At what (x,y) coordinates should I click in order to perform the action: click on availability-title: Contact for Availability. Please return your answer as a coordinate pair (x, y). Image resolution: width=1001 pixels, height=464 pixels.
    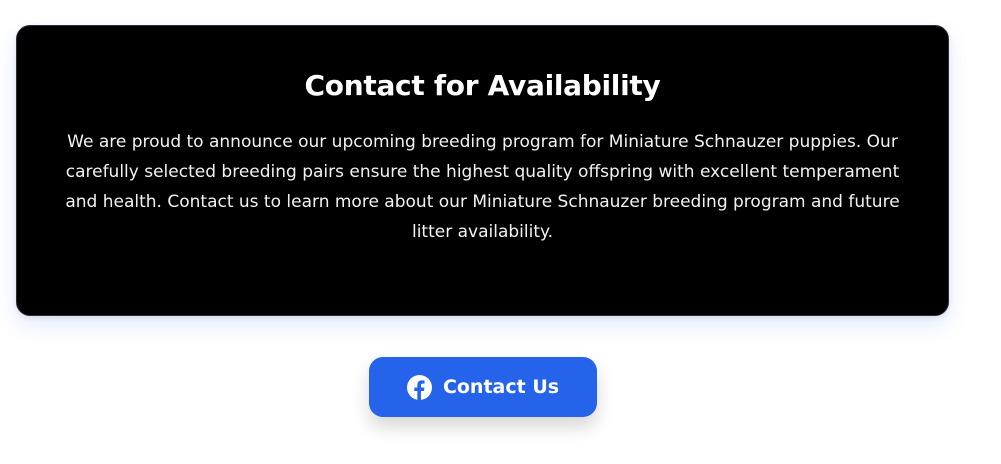
    Looking at the image, I should click on (482, 85).